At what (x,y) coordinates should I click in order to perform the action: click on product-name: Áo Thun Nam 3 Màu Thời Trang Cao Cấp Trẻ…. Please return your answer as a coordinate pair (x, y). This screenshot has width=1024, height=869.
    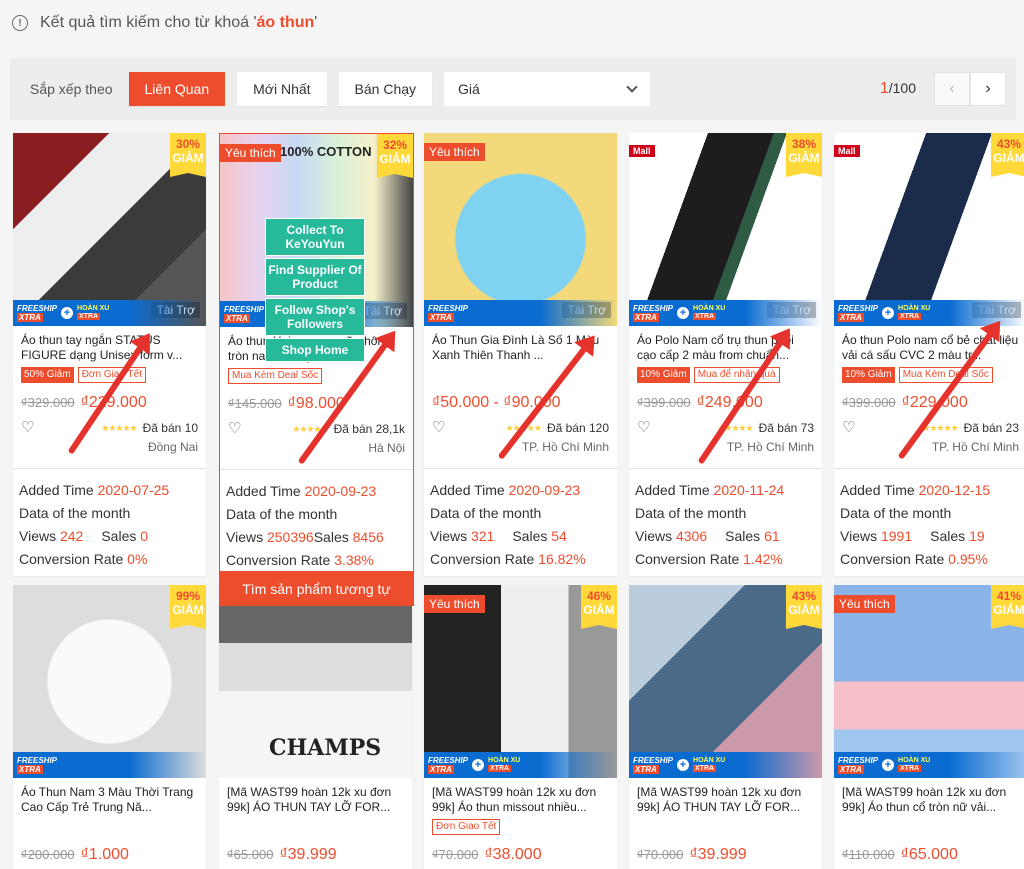
    Looking at the image, I should click on (109, 800).